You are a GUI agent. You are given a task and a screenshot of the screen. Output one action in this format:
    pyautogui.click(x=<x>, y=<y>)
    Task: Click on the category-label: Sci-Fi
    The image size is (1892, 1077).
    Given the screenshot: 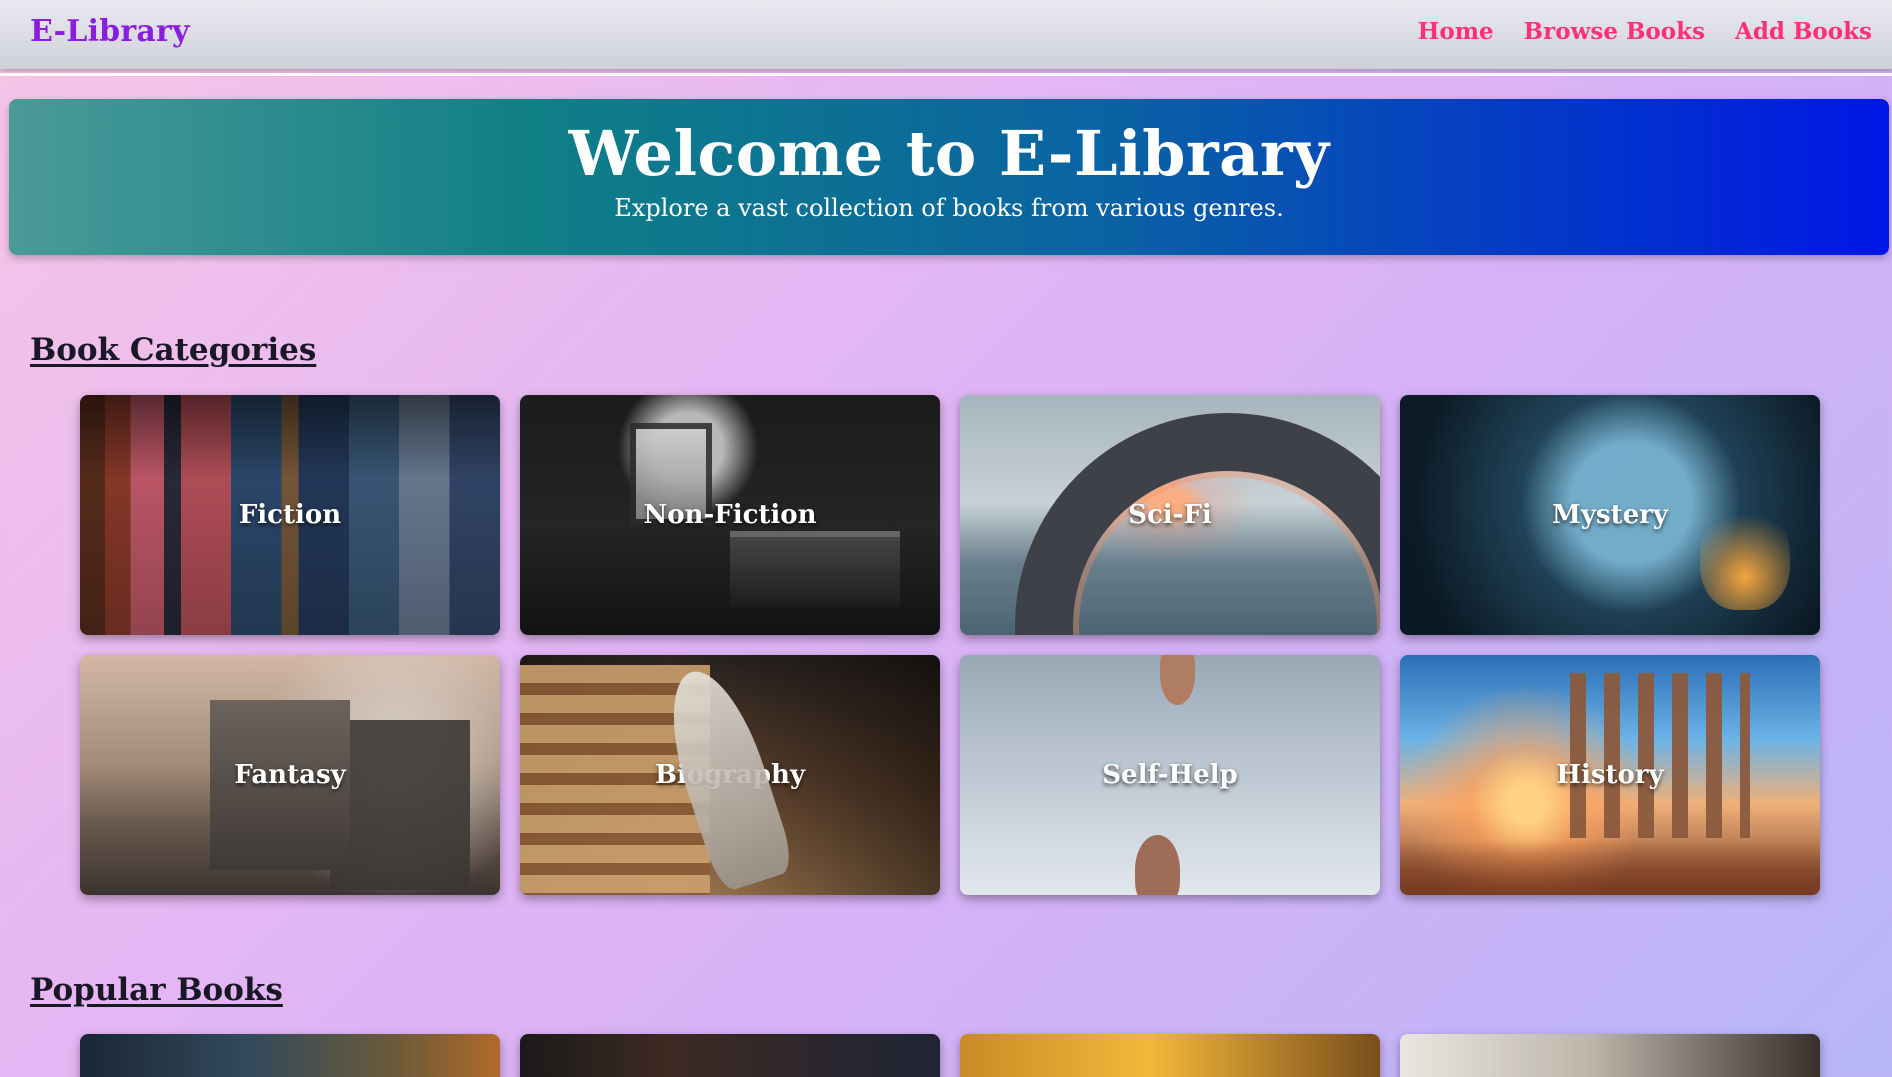 What is the action you would take?
    pyautogui.click(x=1170, y=515)
    